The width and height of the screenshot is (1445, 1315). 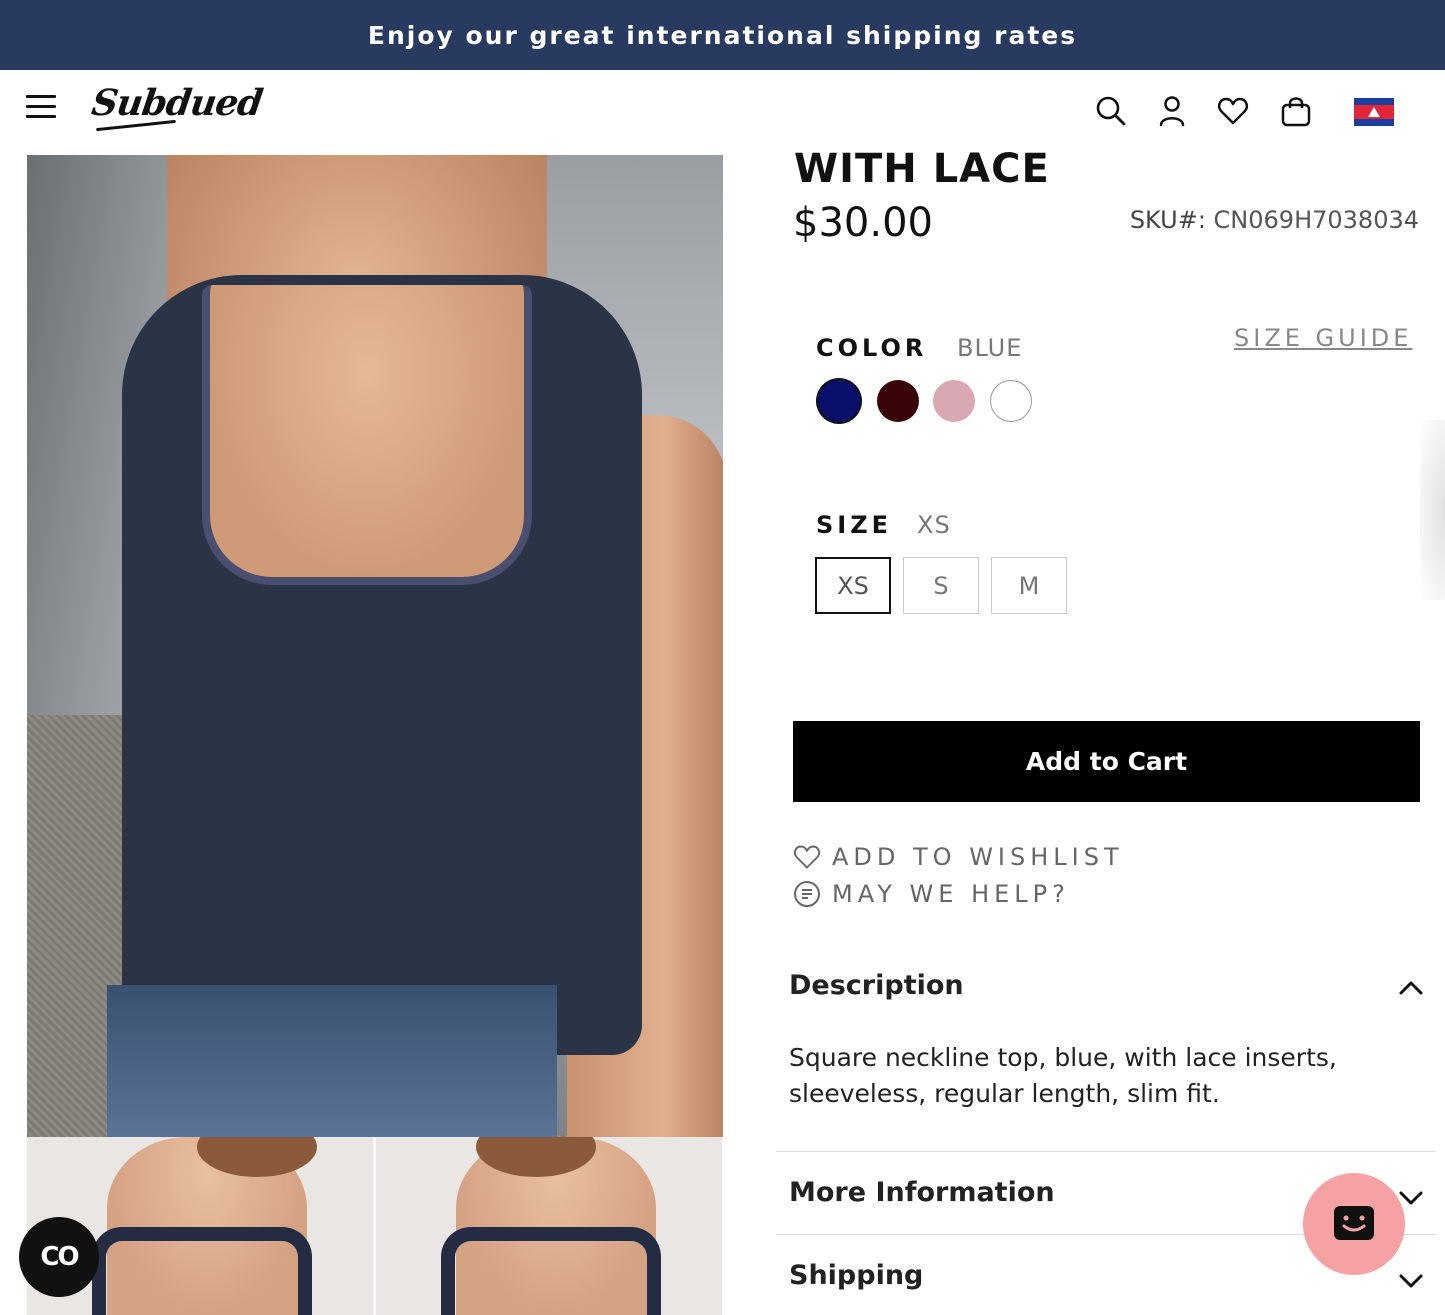 What do you see at coordinates (1167, 220) in the screenshot?
I see `sku-label: SKU#:` at bounding box center [1167, 220].